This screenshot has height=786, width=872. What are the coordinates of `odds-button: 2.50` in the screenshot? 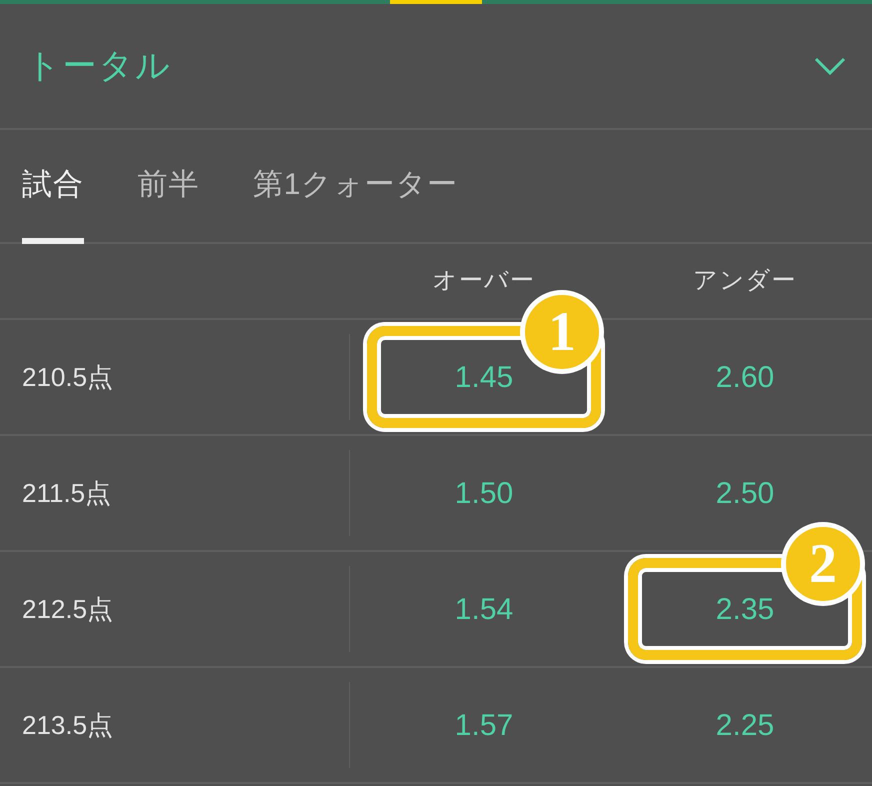 It's located at (745, 493).